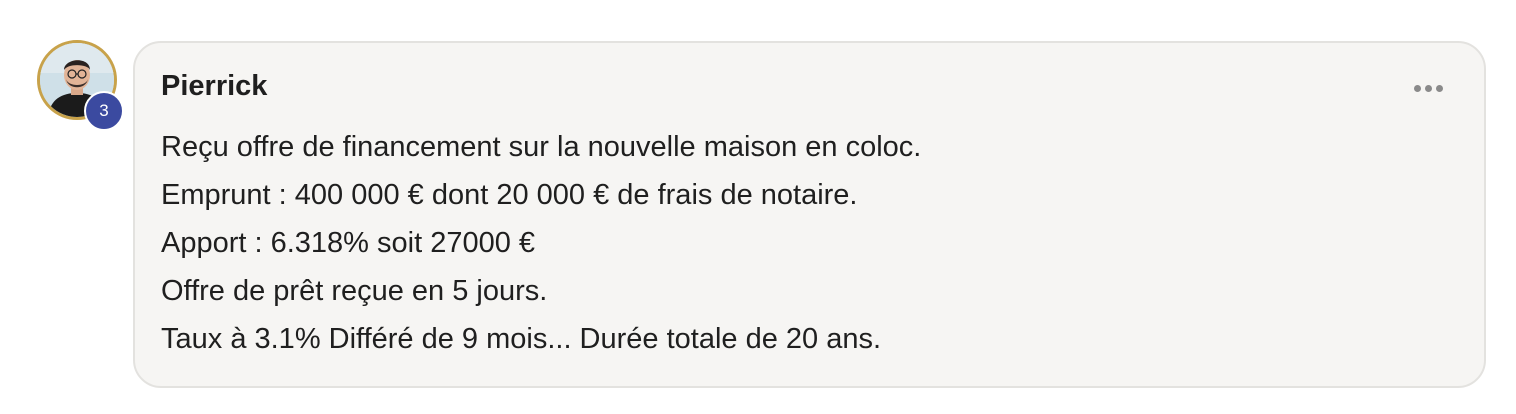  I want to click on comment-line: Apport : 6.318% soit 27000 €, so click(348, 243).